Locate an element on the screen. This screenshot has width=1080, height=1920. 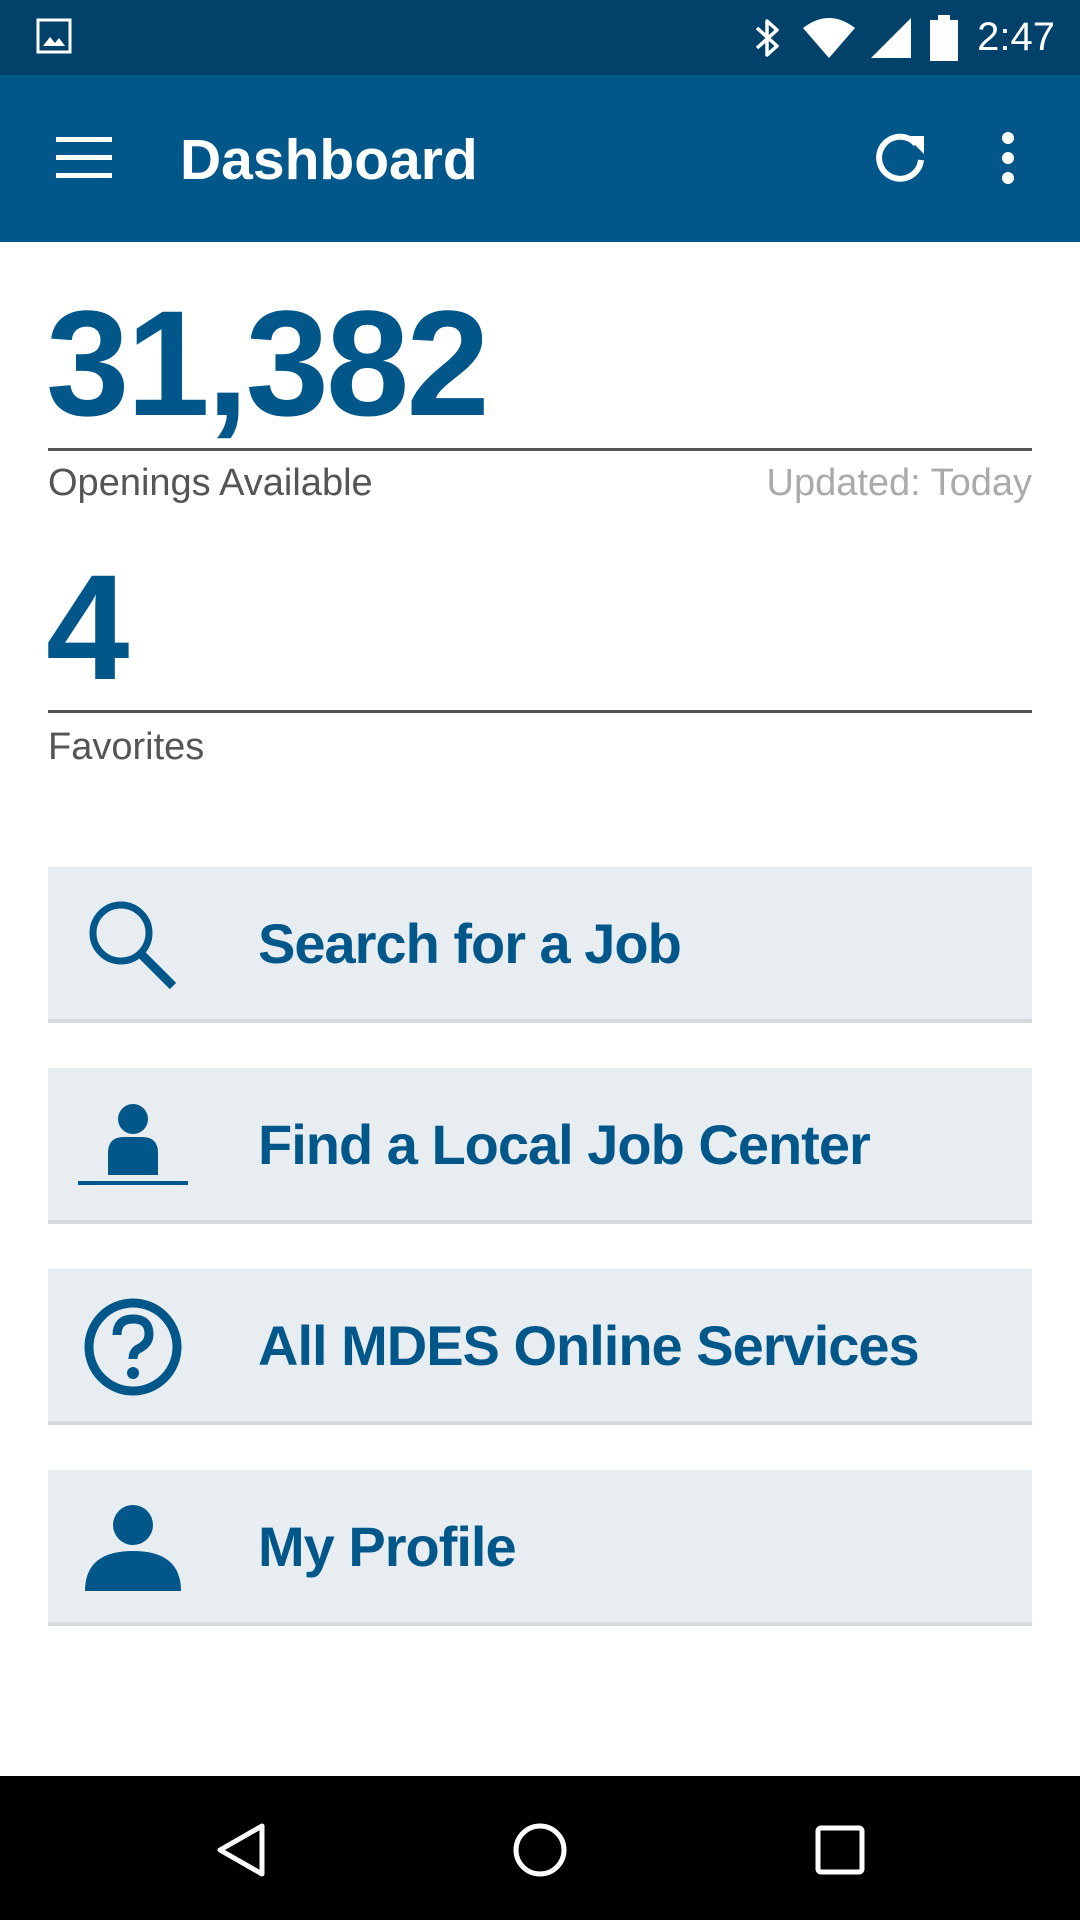
job-center-icon is located at coordinates (133, 1146).